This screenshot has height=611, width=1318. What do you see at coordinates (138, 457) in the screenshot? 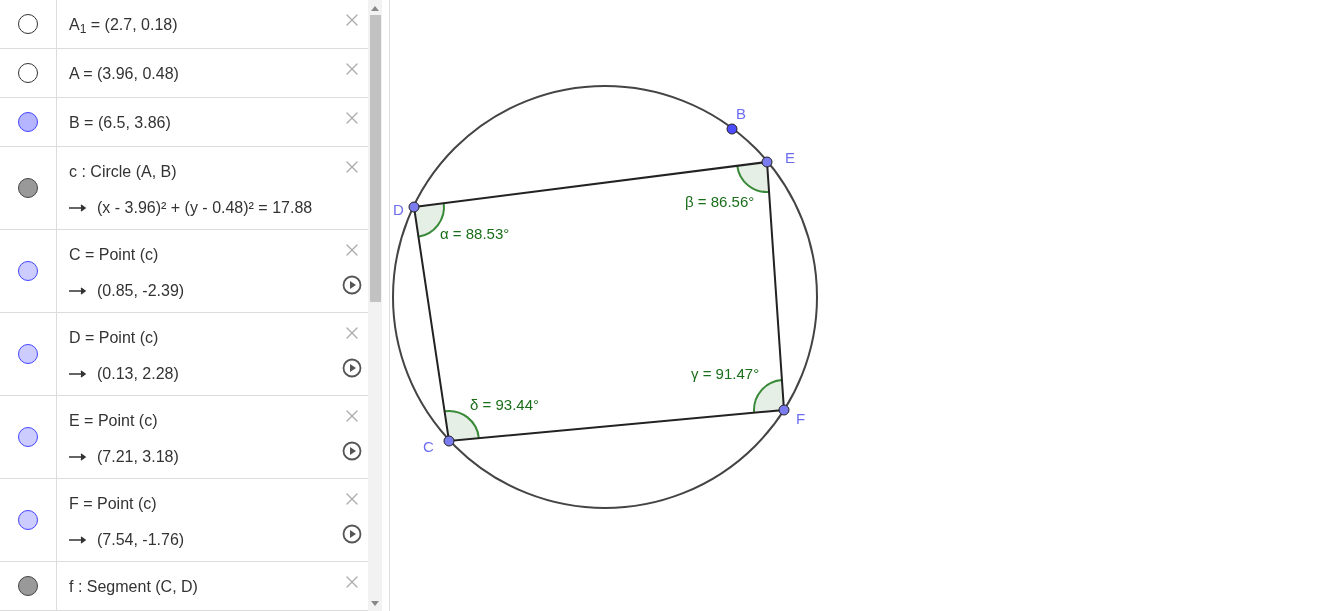
I see `value-text: (7.21, 3.18)` at bounding box center [138, 457].